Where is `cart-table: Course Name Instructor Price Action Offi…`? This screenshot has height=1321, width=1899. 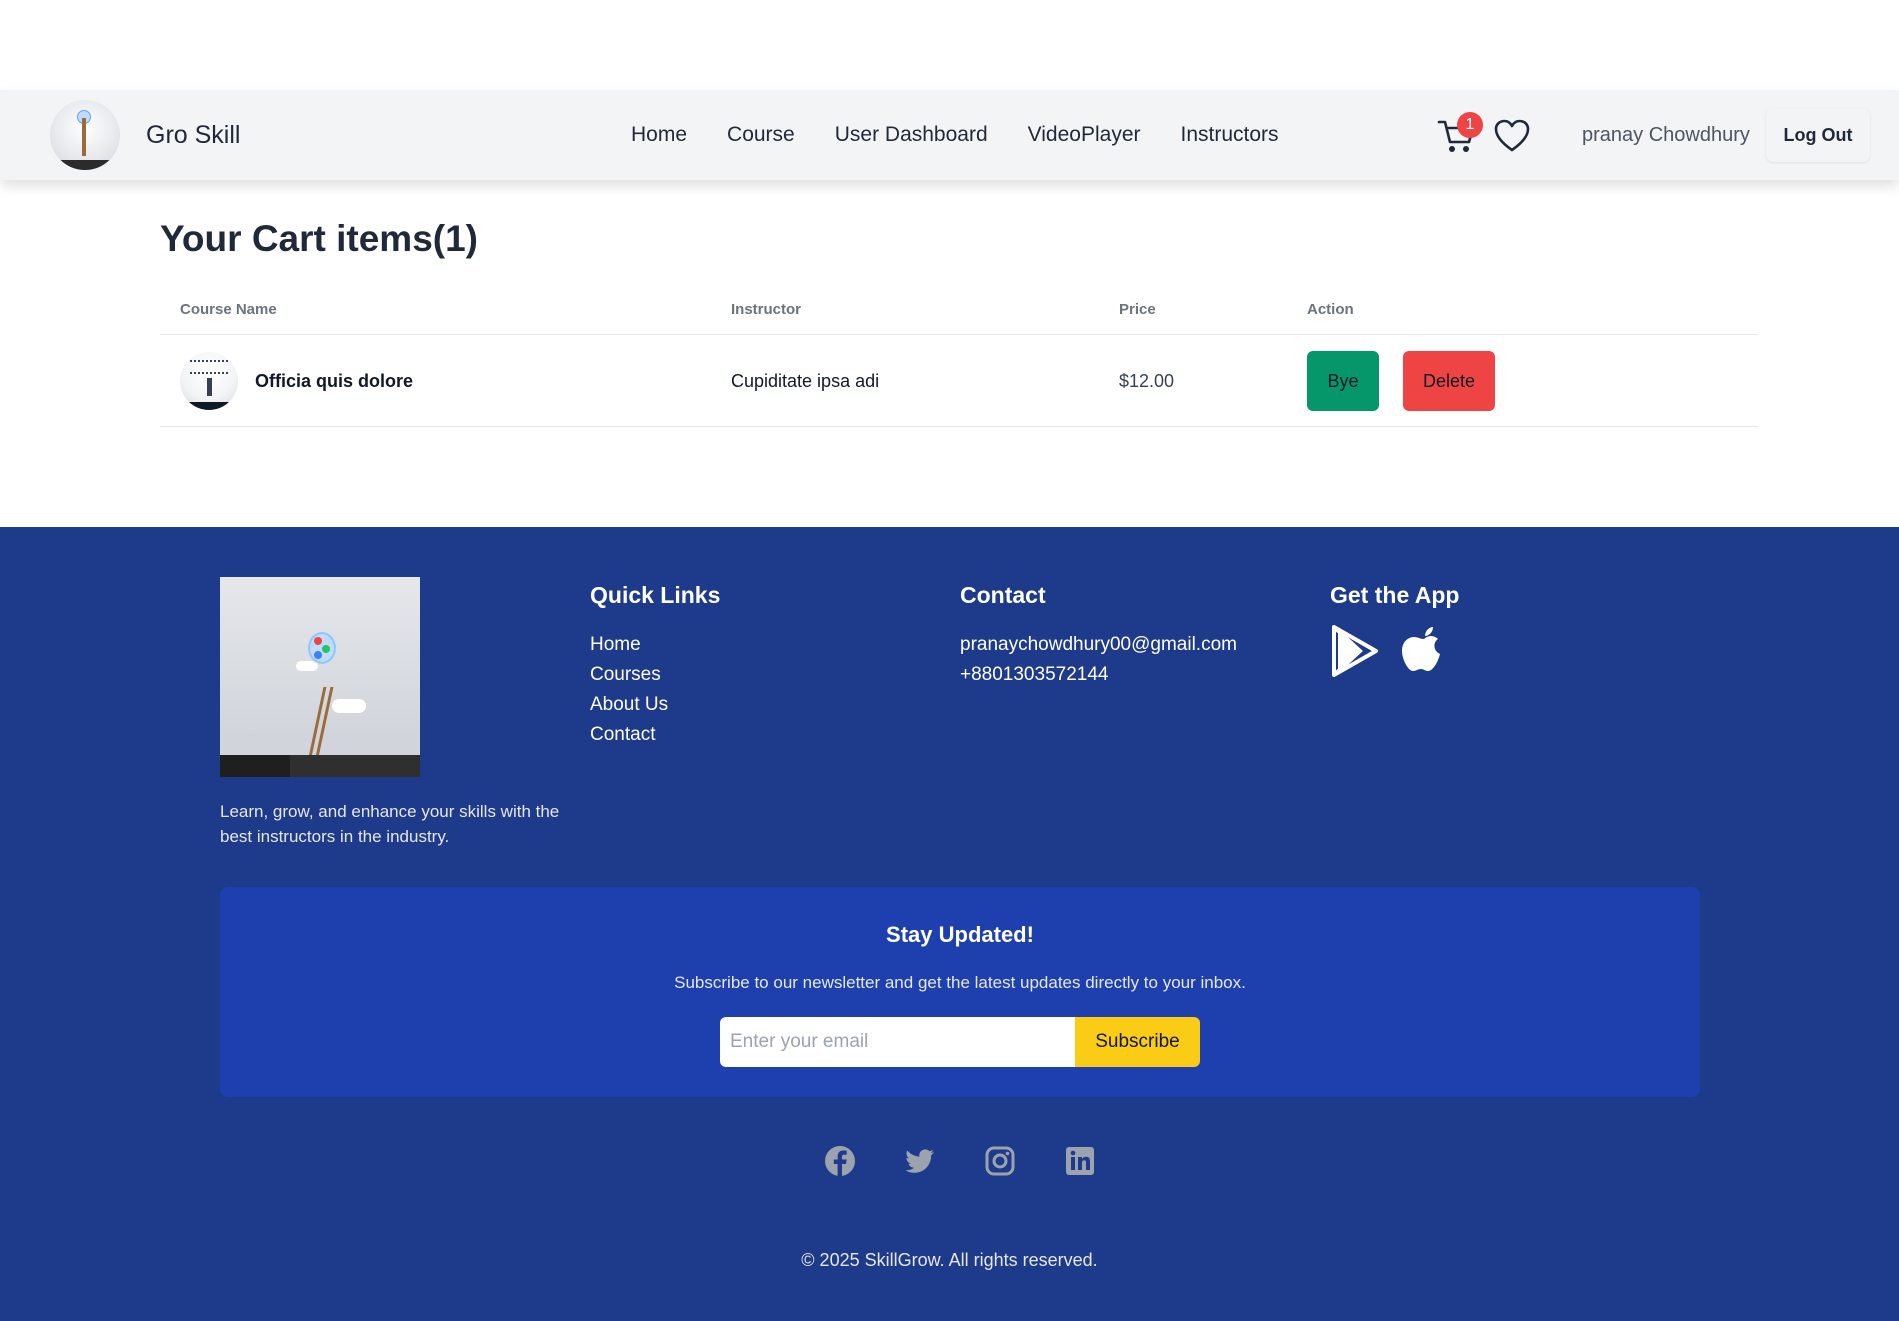
cart-table: Course Name Instructor Price Action Offi… is located at coordinates (959, 361).